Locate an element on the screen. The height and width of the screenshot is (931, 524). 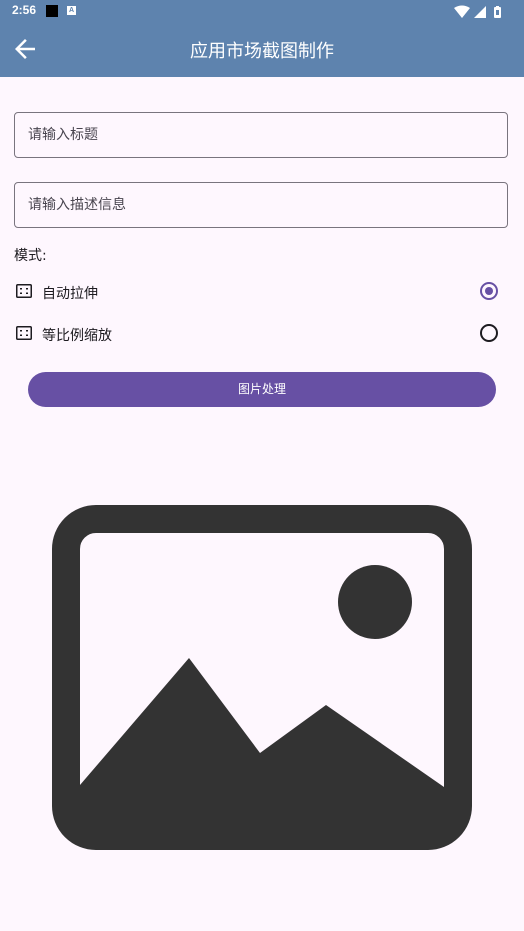
wifi-icon is located at coordinates (462, 11).